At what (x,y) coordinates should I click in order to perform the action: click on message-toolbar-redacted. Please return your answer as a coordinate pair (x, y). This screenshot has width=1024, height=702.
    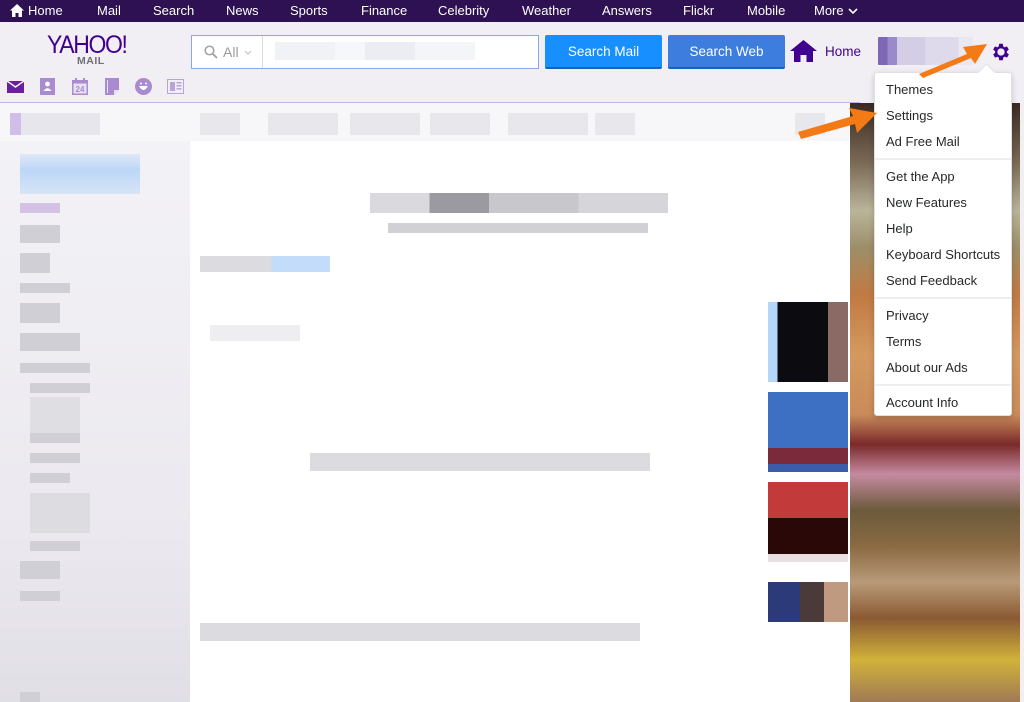
    Looking at the image, I should click on (430, 122).